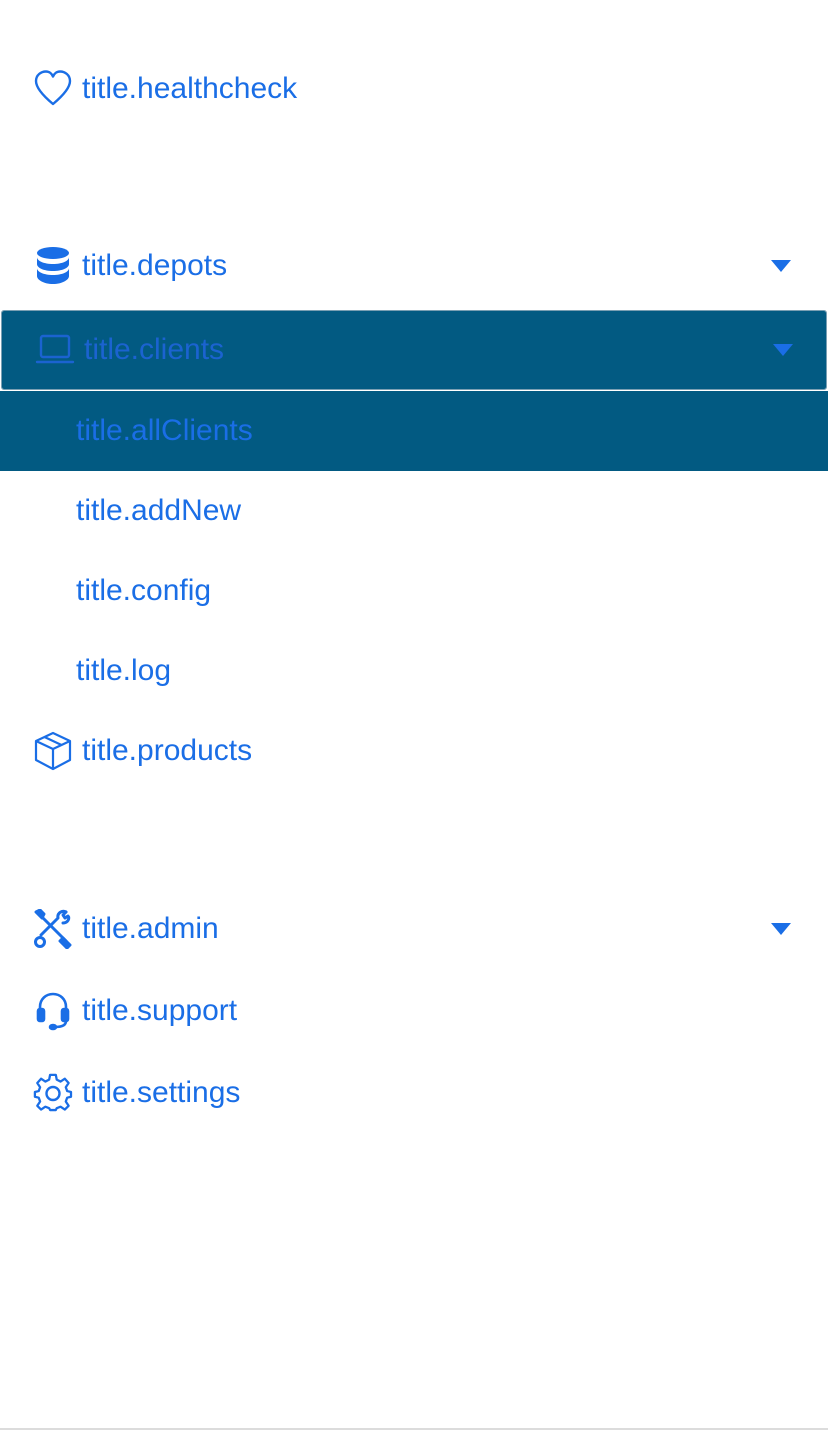  What do you see at coordinates (414, 671) in the screenshot?
I see `nav-subitem-log: title.log` at bounding box center [414, 671].